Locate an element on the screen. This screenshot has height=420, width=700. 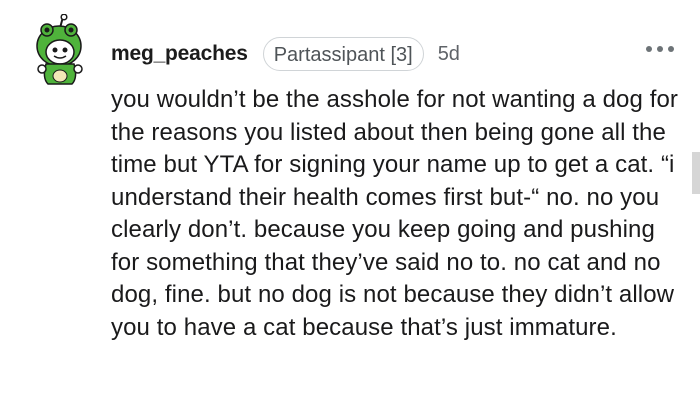
comment-timestamp: 5d is located at coordinates (449, 54).